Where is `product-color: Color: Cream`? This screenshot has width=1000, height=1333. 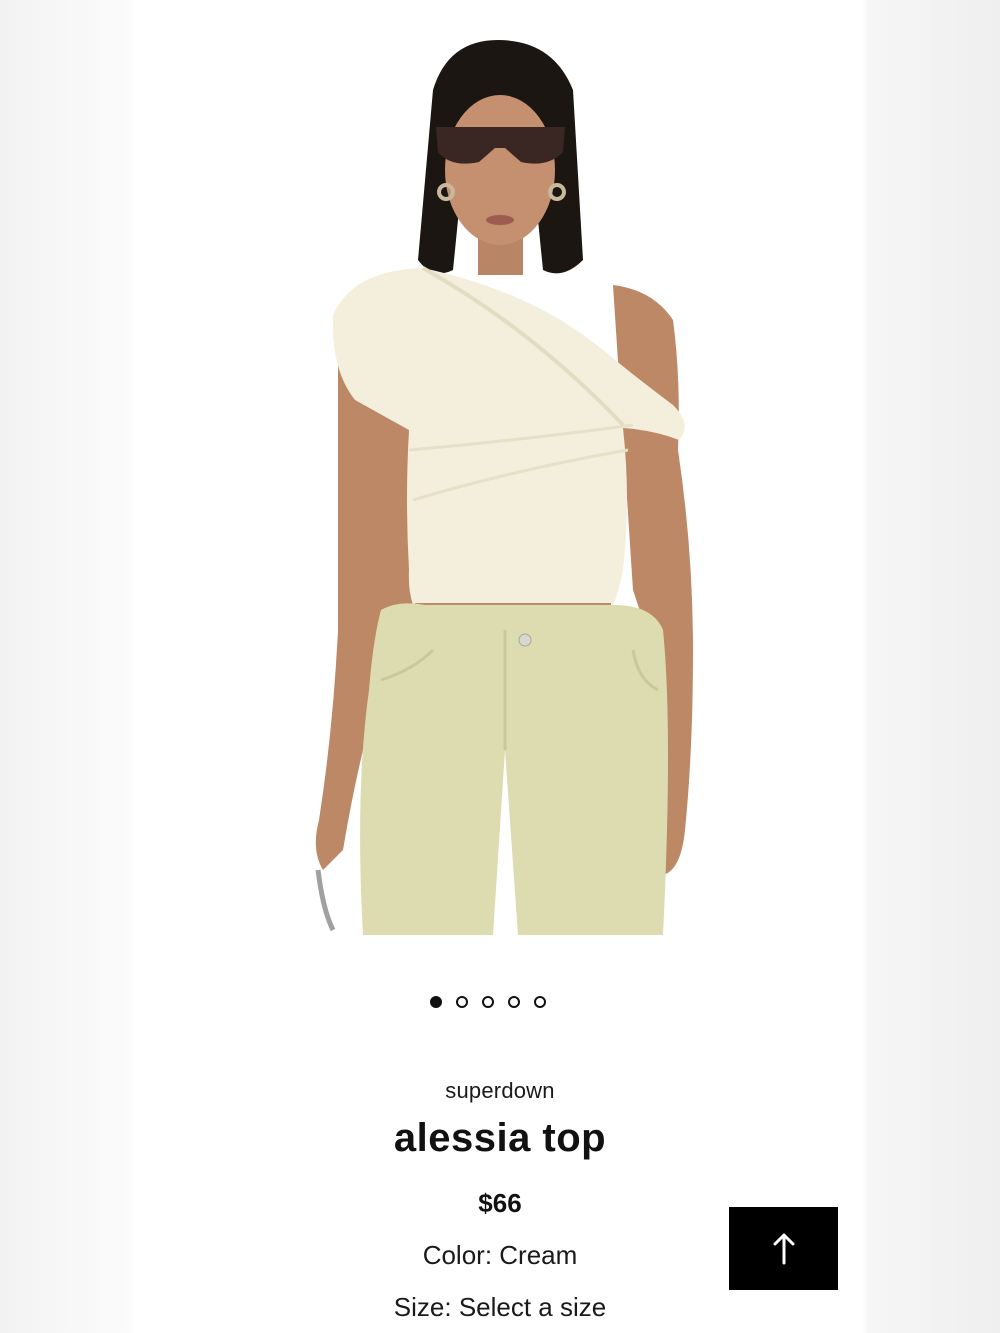 product-color: Color: Cream is located at coordinates (500, 1255).